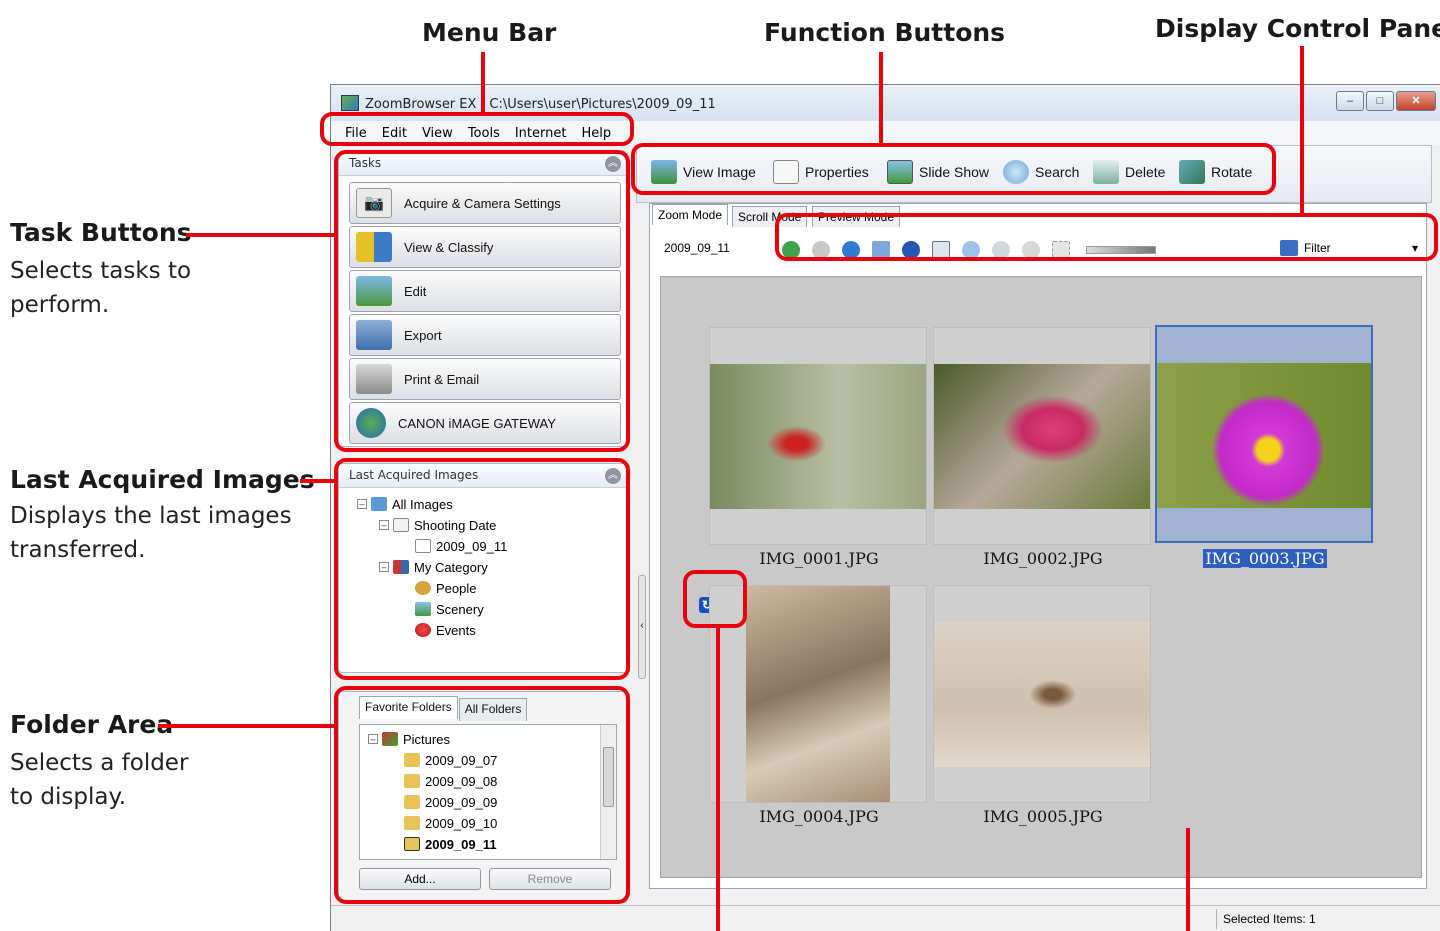  What do you see at coordinates (445, 630) in the screenshot?
I see `tree-item-events: Events` at bounding box center [445, 630].